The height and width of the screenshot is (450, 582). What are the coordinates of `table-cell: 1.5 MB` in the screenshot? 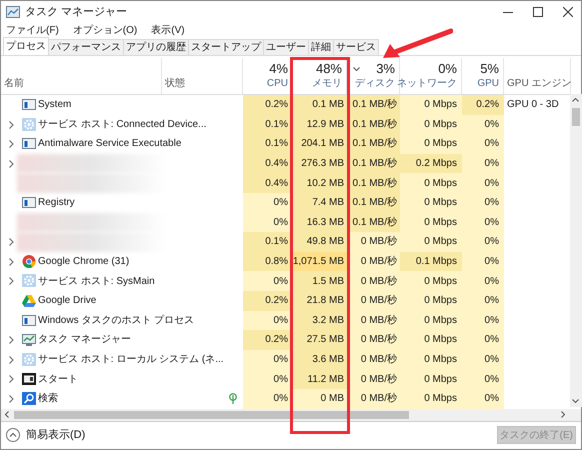 It's located at (320, 281).